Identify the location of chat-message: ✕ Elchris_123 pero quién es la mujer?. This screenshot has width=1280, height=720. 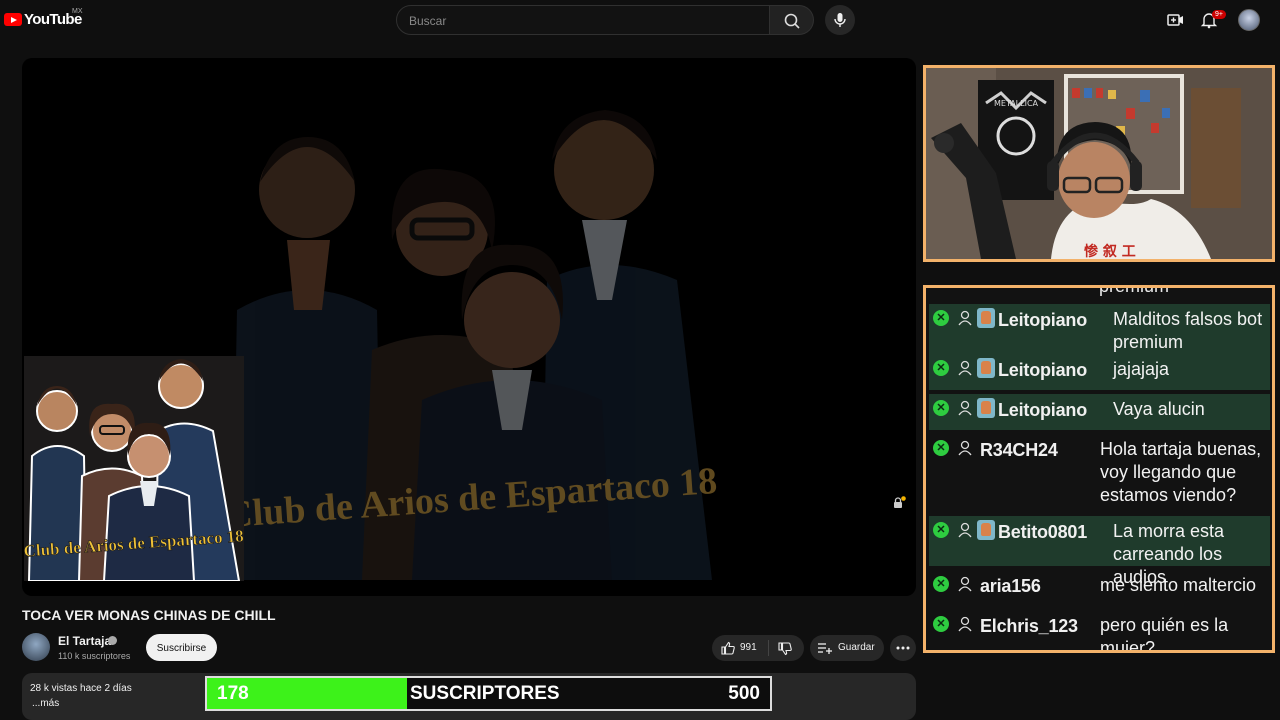
(1099, 630).